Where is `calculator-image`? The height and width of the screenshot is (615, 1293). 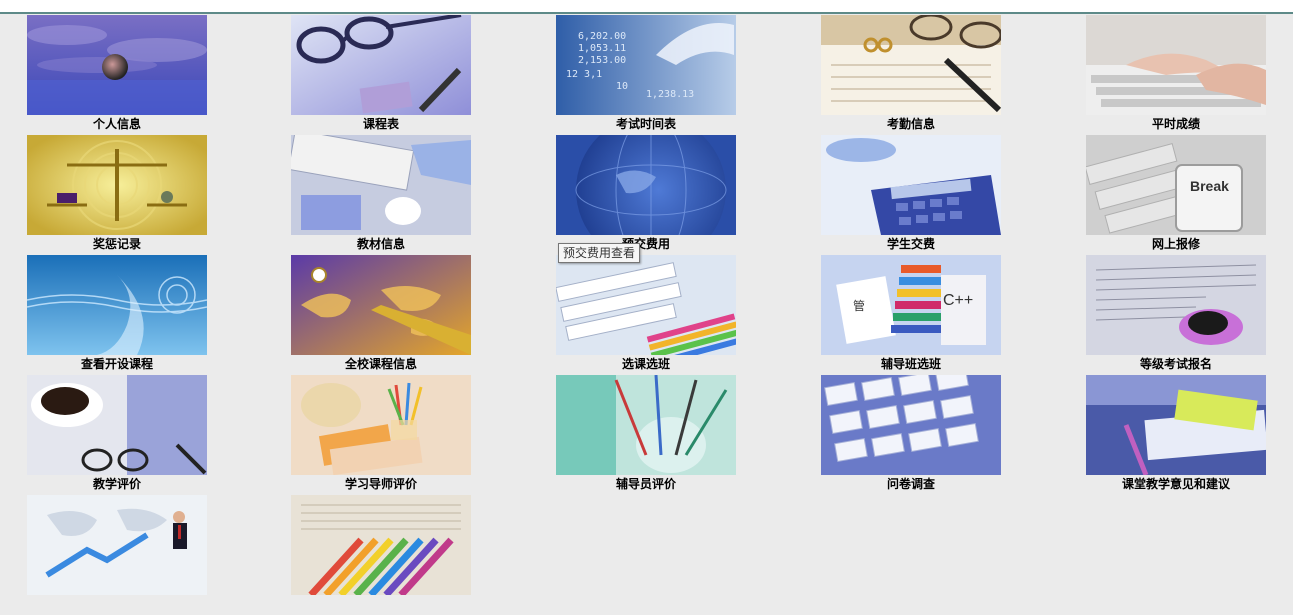
calculator-image is located at coordinates (911, 185).